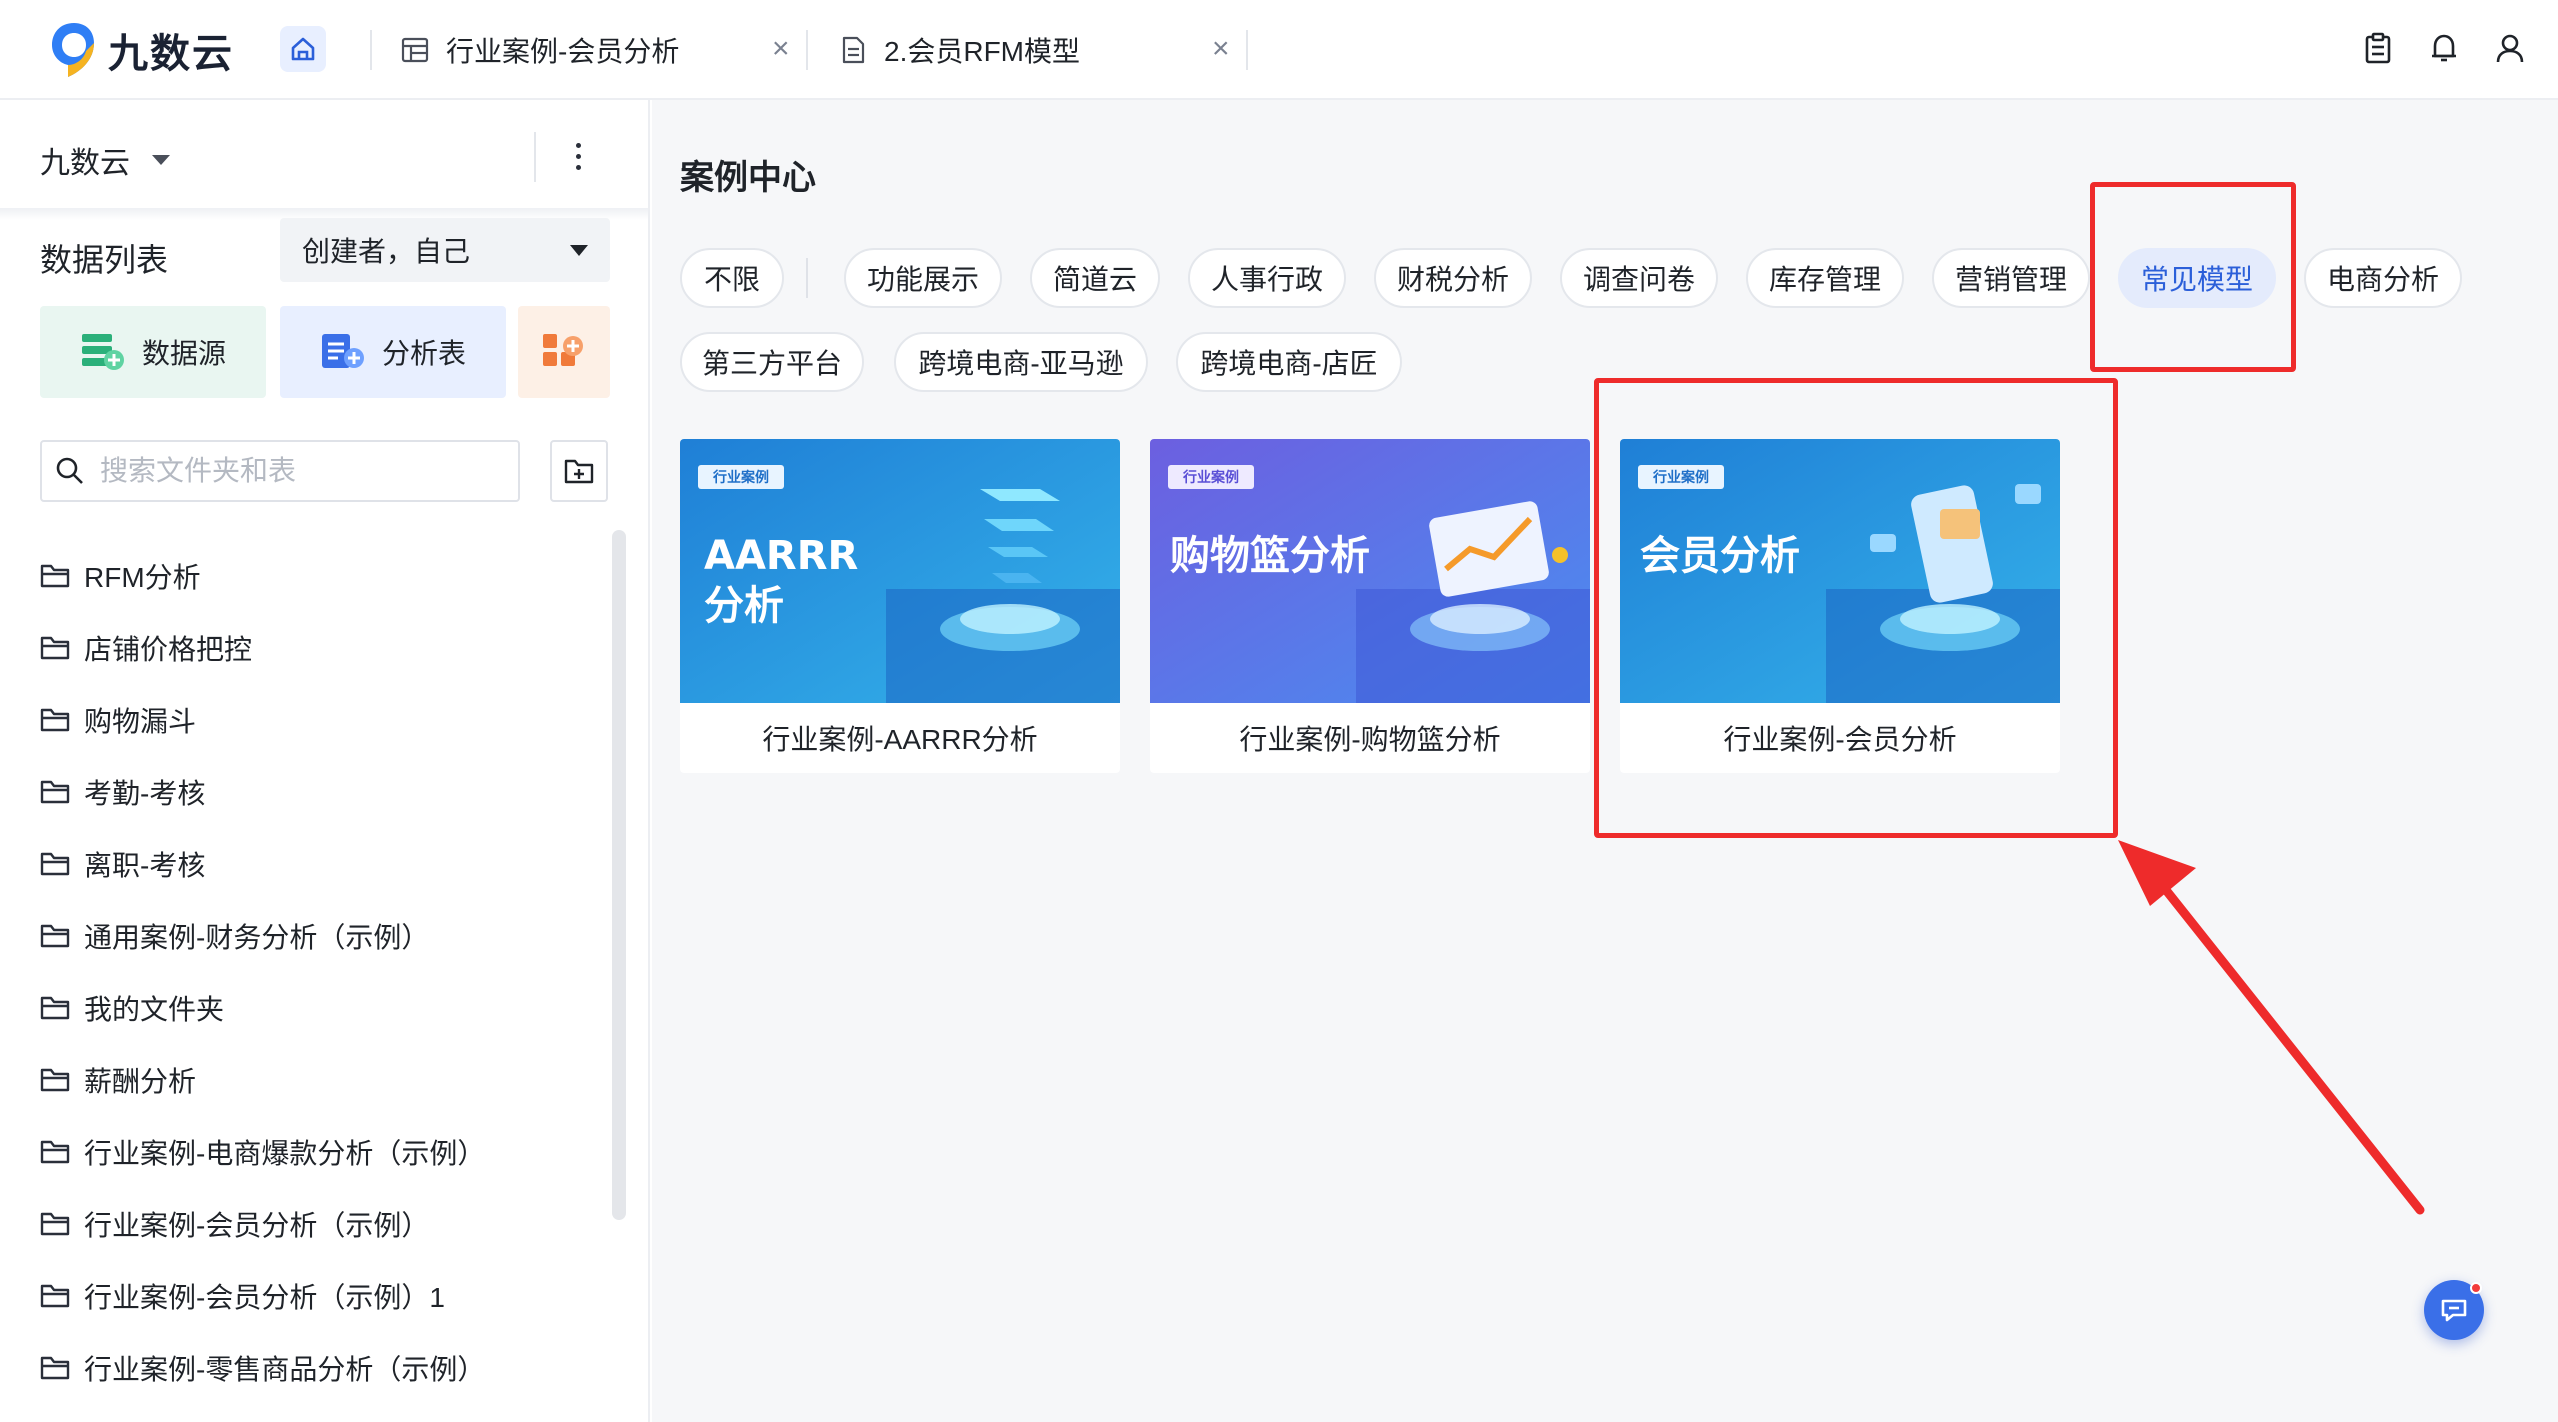  I want to click on folder-label: 离职-考核, so click(145, 865).